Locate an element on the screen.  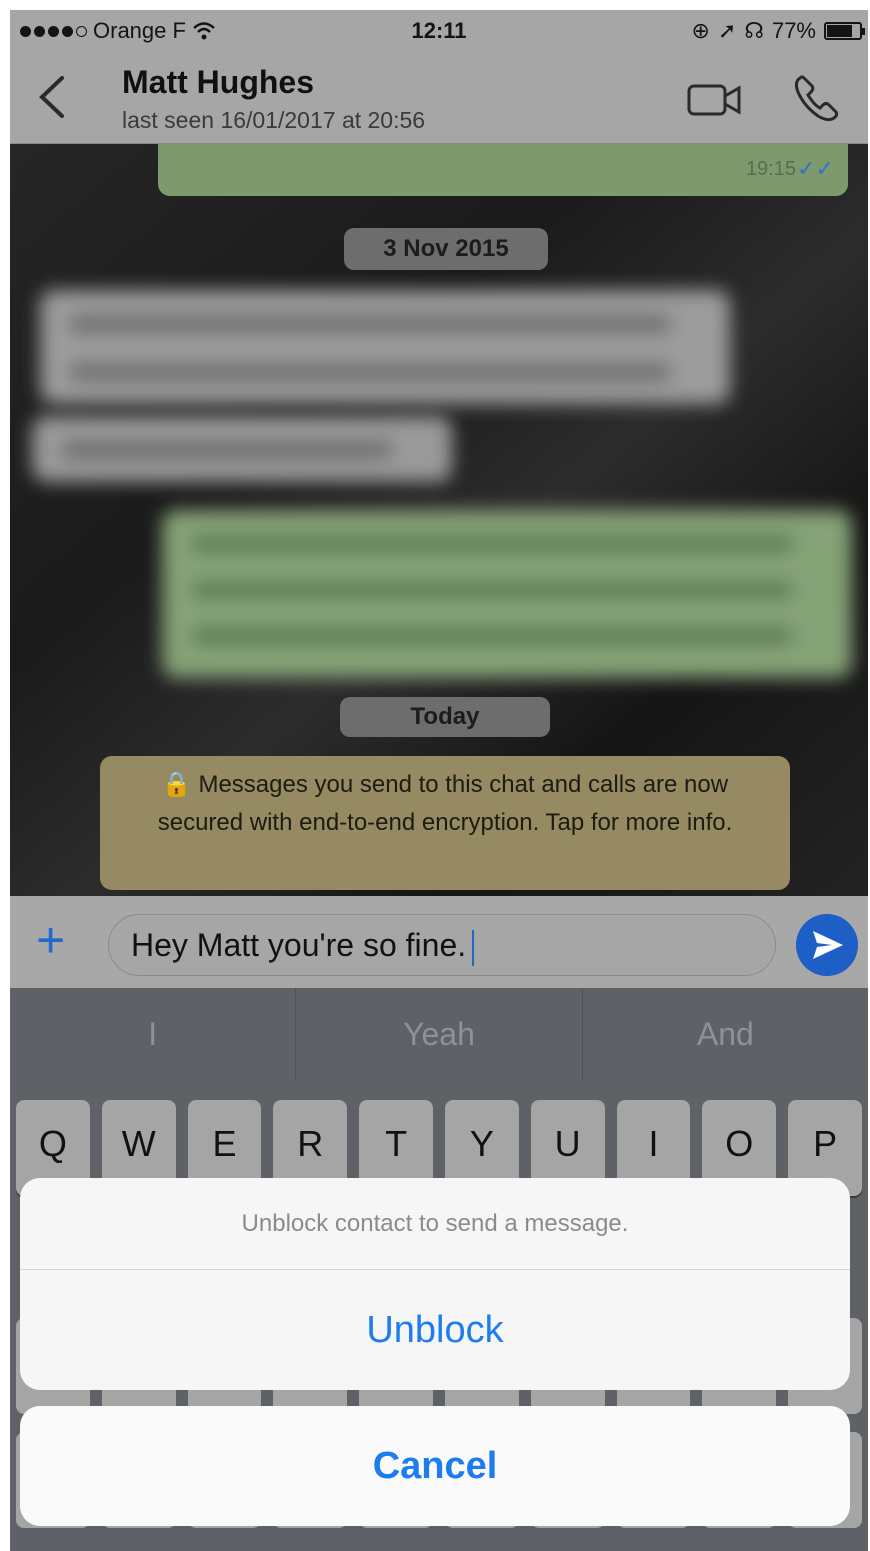
prediction-2: Yeah is located at coordinates (439, 1034).